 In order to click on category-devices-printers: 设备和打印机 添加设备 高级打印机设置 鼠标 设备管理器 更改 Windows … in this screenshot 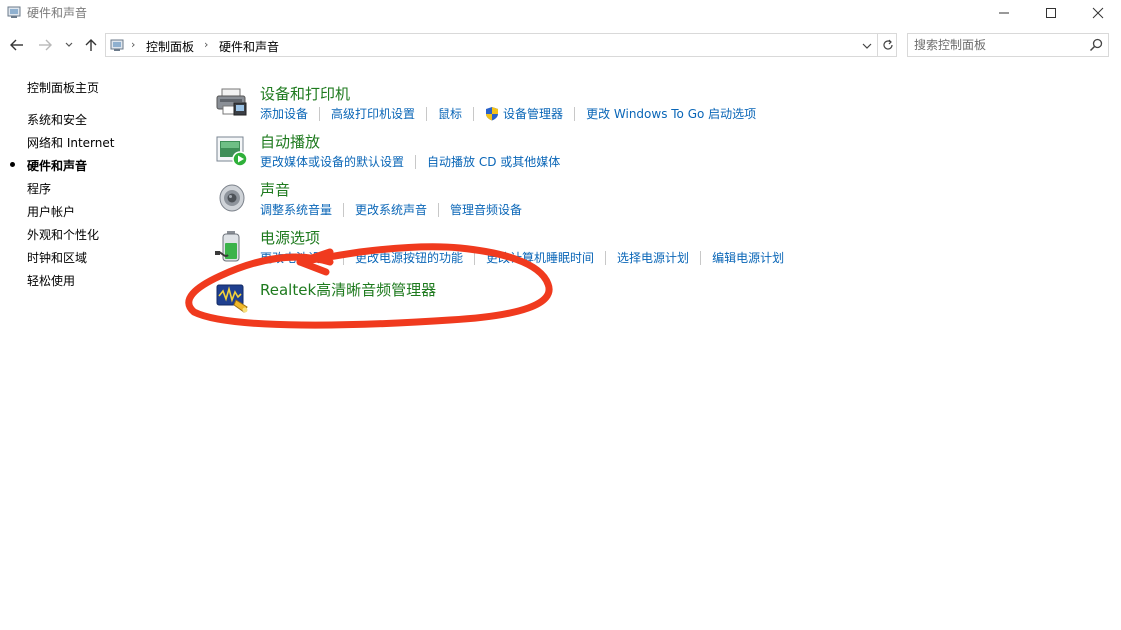, I will do `click(654, 106)`.